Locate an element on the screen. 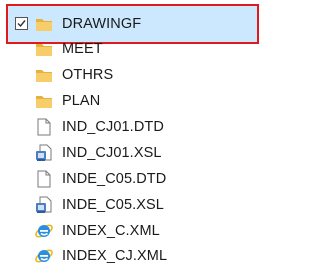 This screenshot has width=320, height=269. list-item-drawingf: DRAWINGF is located at coordinates (132, 24).